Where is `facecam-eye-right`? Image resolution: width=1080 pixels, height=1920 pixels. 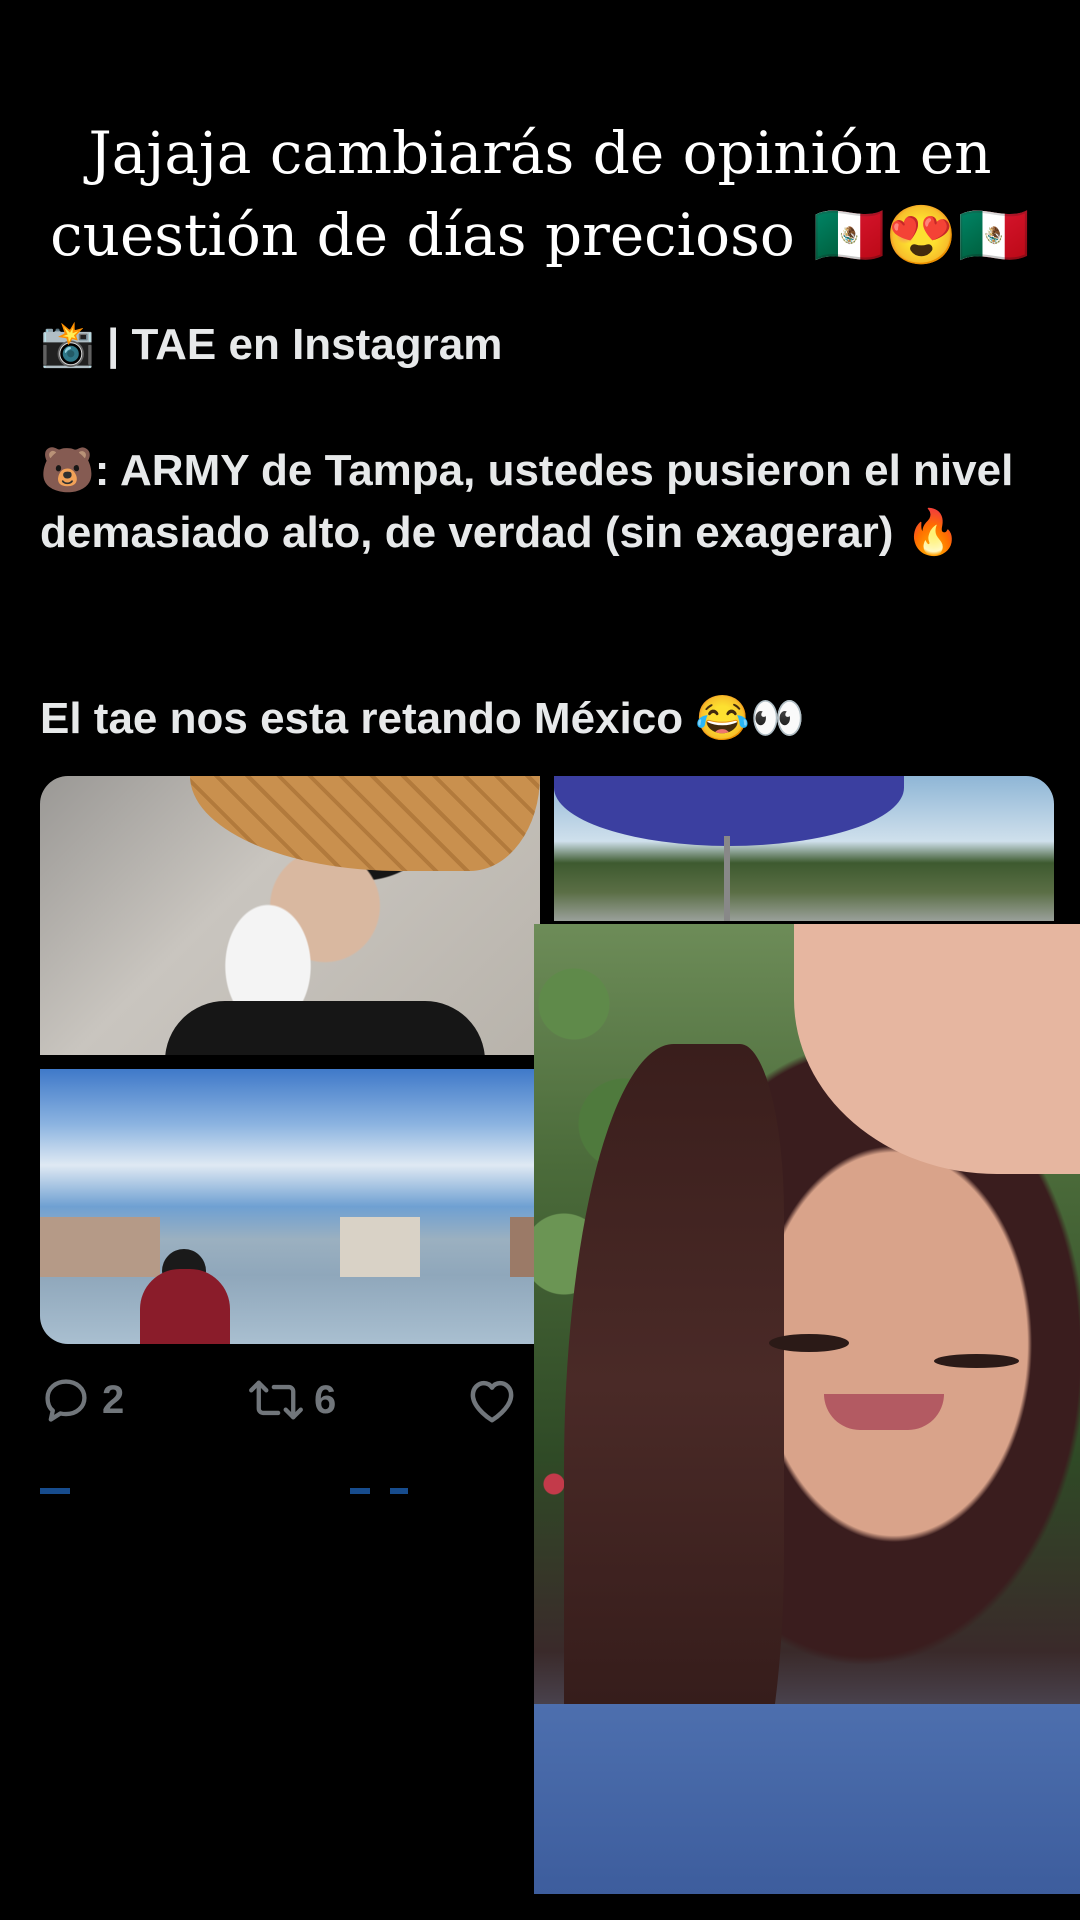
facecam-eye-right is located at coordinates (976, 1361).